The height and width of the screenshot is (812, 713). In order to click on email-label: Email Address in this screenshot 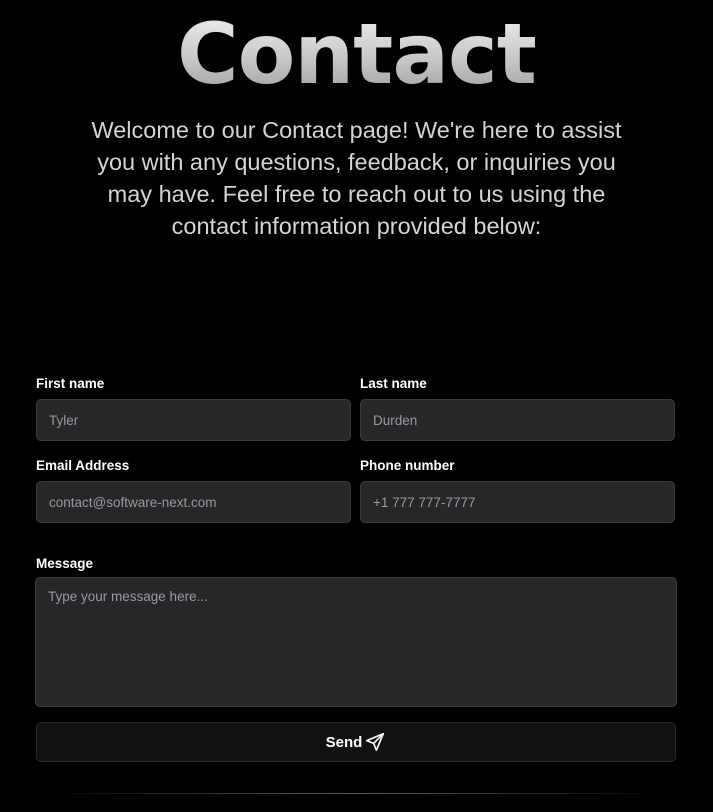, I will do `click(83, 465)`.